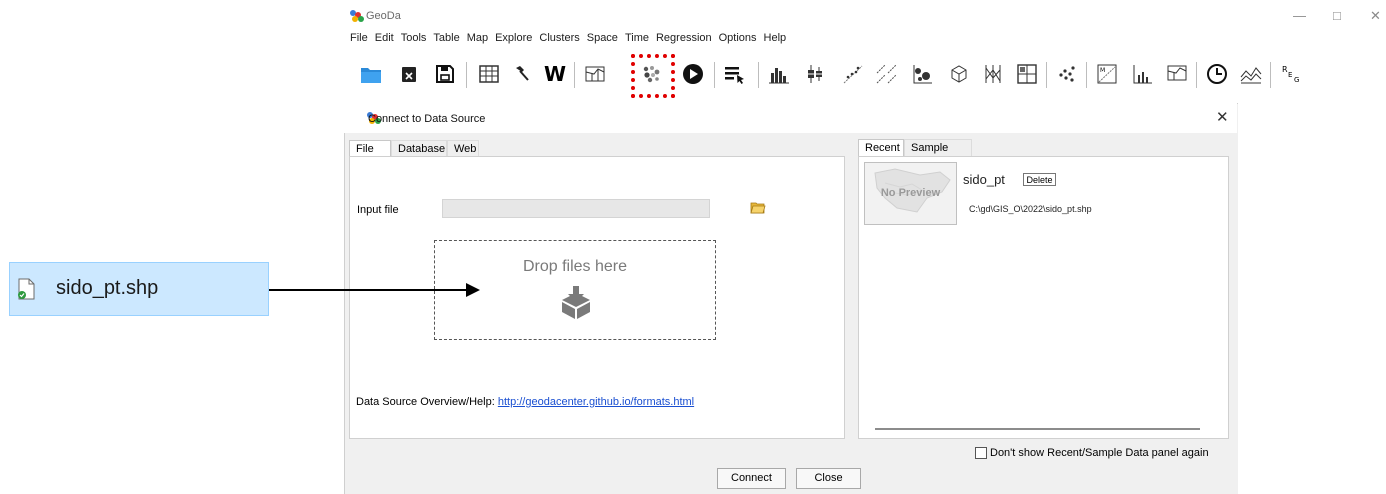  Describe the element at coordinates (576, 302) in the screenshot. I see `drop-box-icon` at that location.